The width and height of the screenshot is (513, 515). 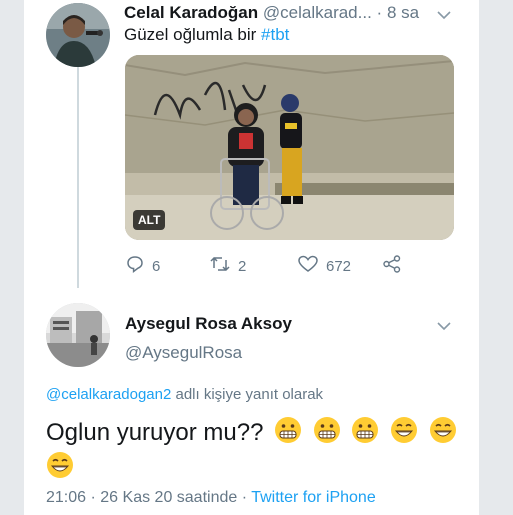 I want to click on tweet-text: Güzel oğlumla bir #tbt, so click(x=206, y=35).